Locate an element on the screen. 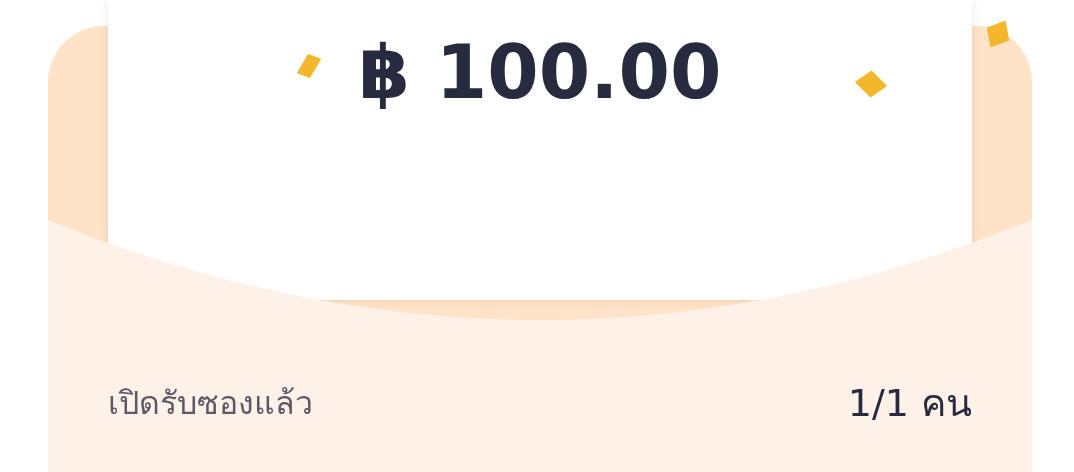  row-label: เปิดรับซองแล้ว is located at coordinates (210, 403).